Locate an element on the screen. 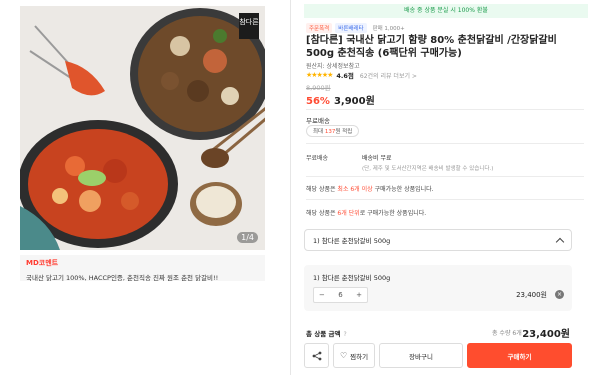 The height and width of the screenshot is (375, 600). min-quantity-notice: 해당 상품은 최소 6개 이상 구매가능한 상품입니다. is located at coordinates (370, 188).